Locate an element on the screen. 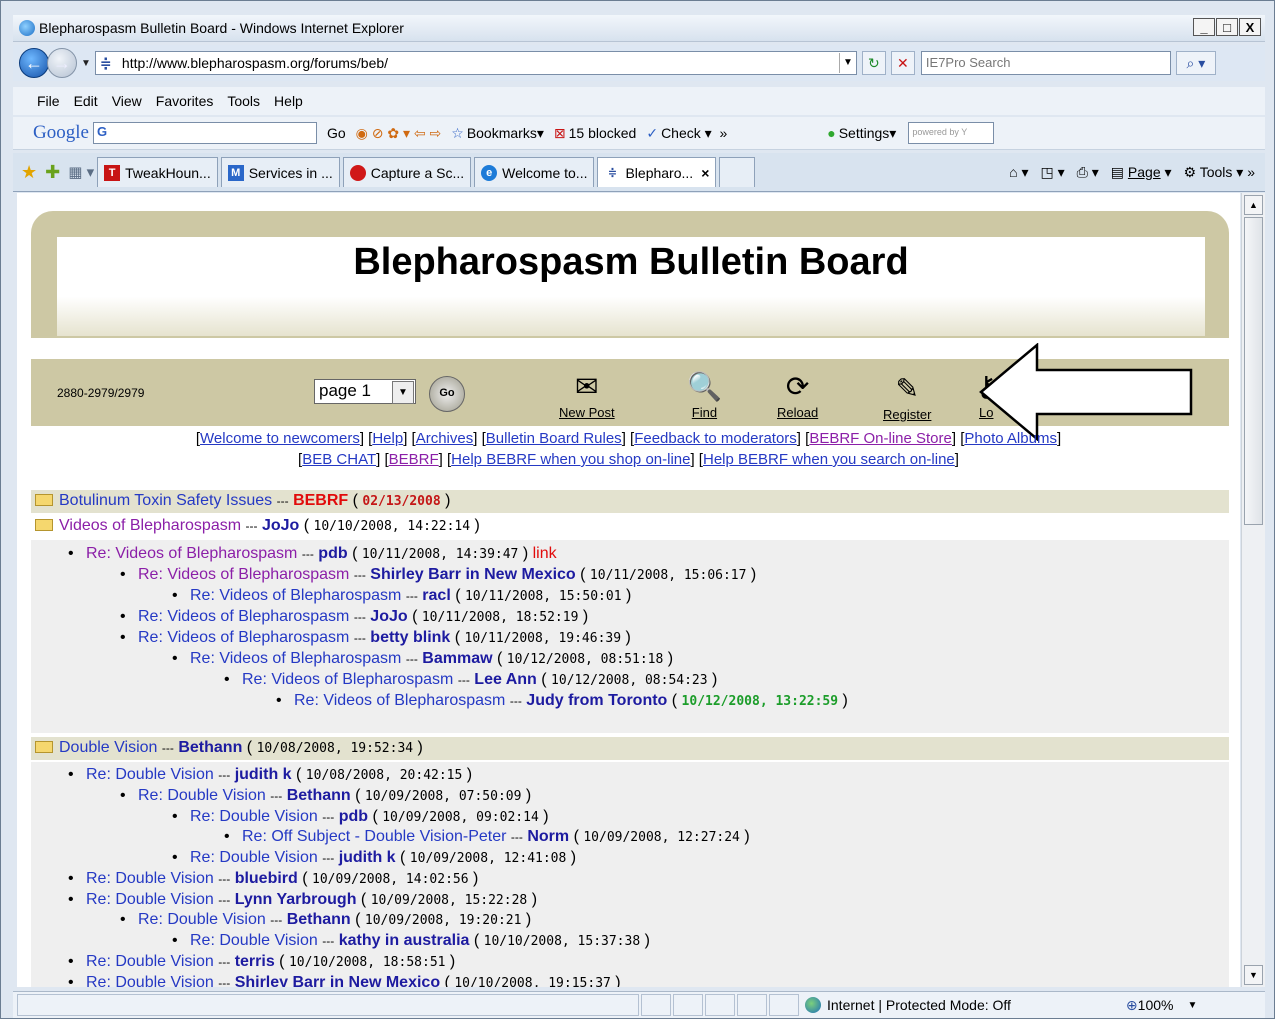 The height and width of the screenshot is (1019, 1275). menu-help: Help is located at coordinates (288, 101).